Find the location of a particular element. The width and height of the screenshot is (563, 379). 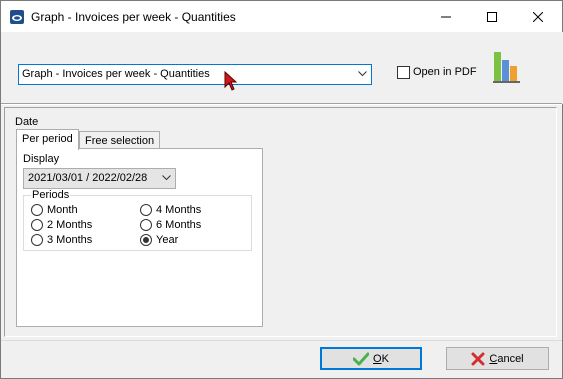

radio-label: 4 Months is located at coordinates (179, 210).